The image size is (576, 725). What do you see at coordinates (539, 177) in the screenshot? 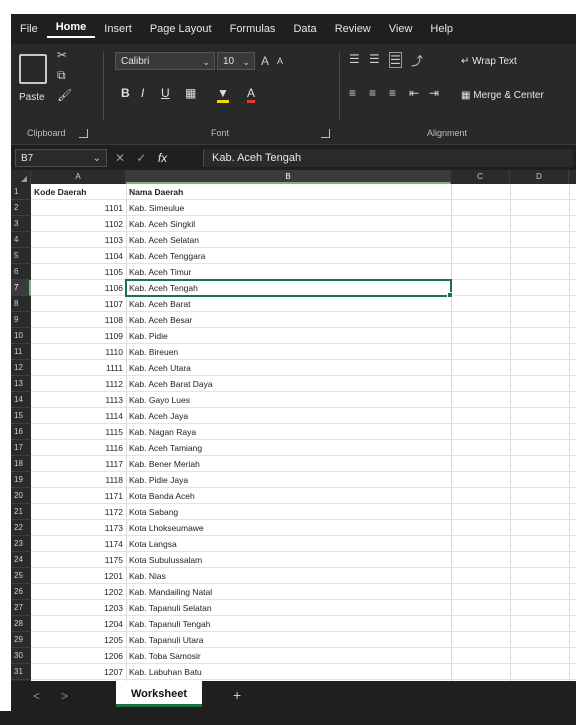
I see `column-header-d: D` at bounding box center [539, 177].